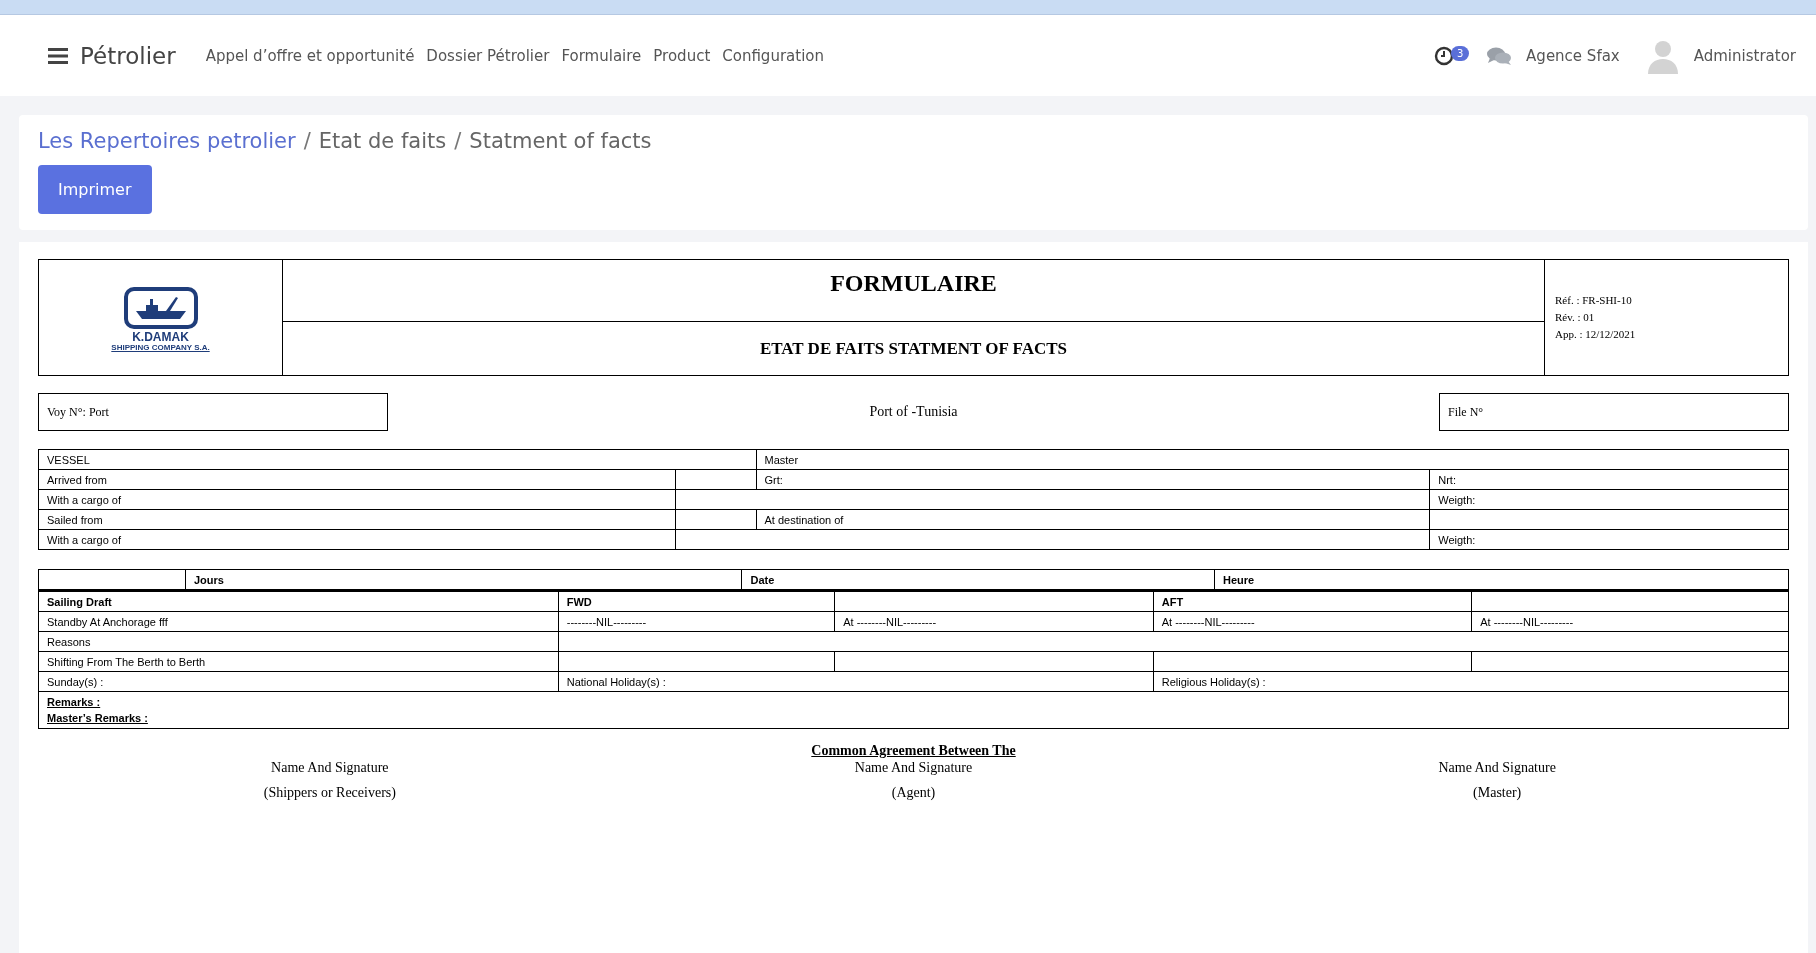 Image resolution: width=1816 pixels, height=953 pixels. I want to click on table-header: Heure, so click(1501, 579).